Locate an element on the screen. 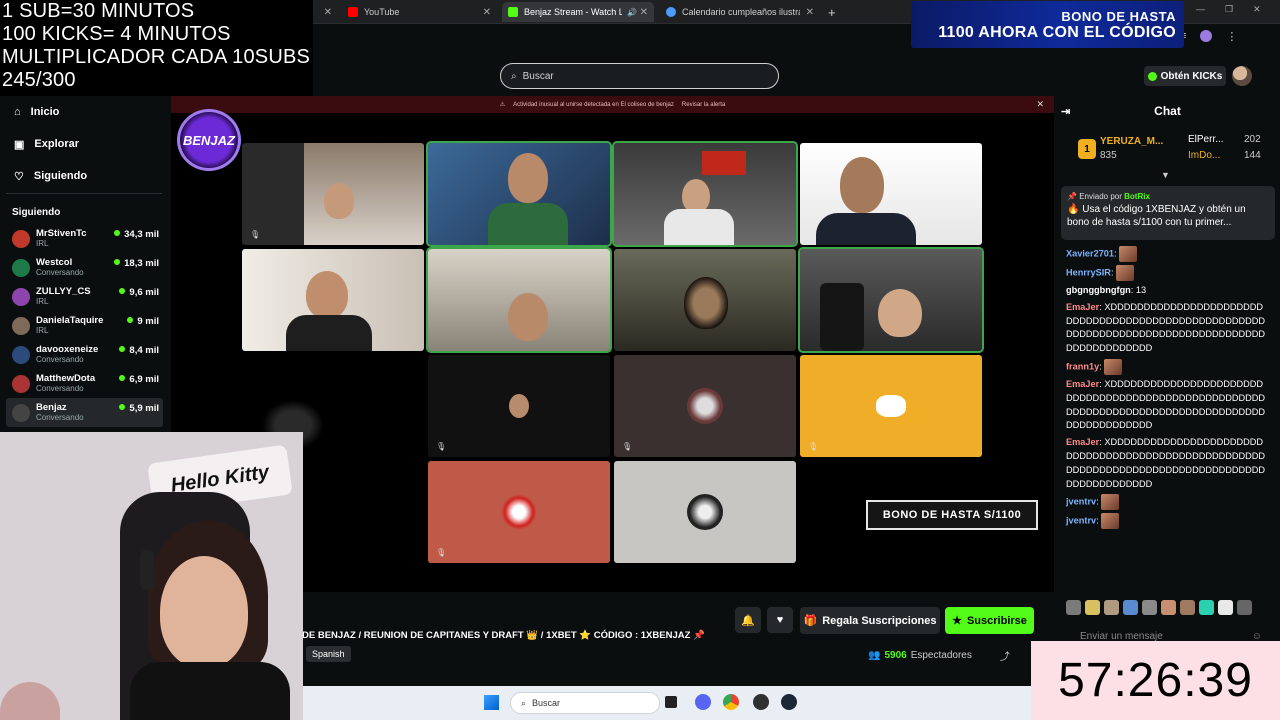 Image resolution: width=1280 pixels, height=720 pixels. follow-heart-button: ♥ is located at coordinates (780, 620).